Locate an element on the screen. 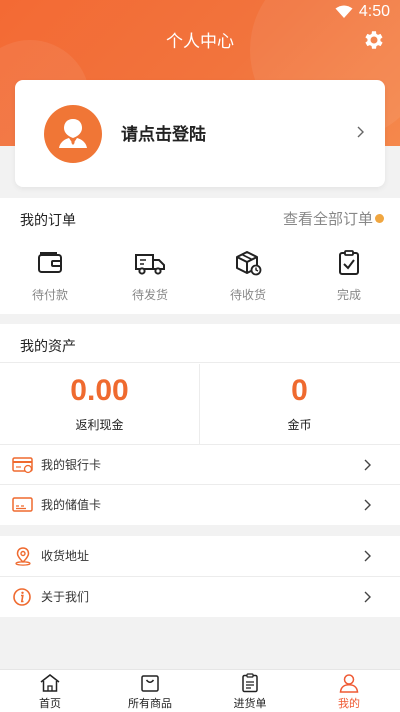 This screenshot has height=712, width=400. order-status-completed: 完成 is located at coordinates (349, 277).